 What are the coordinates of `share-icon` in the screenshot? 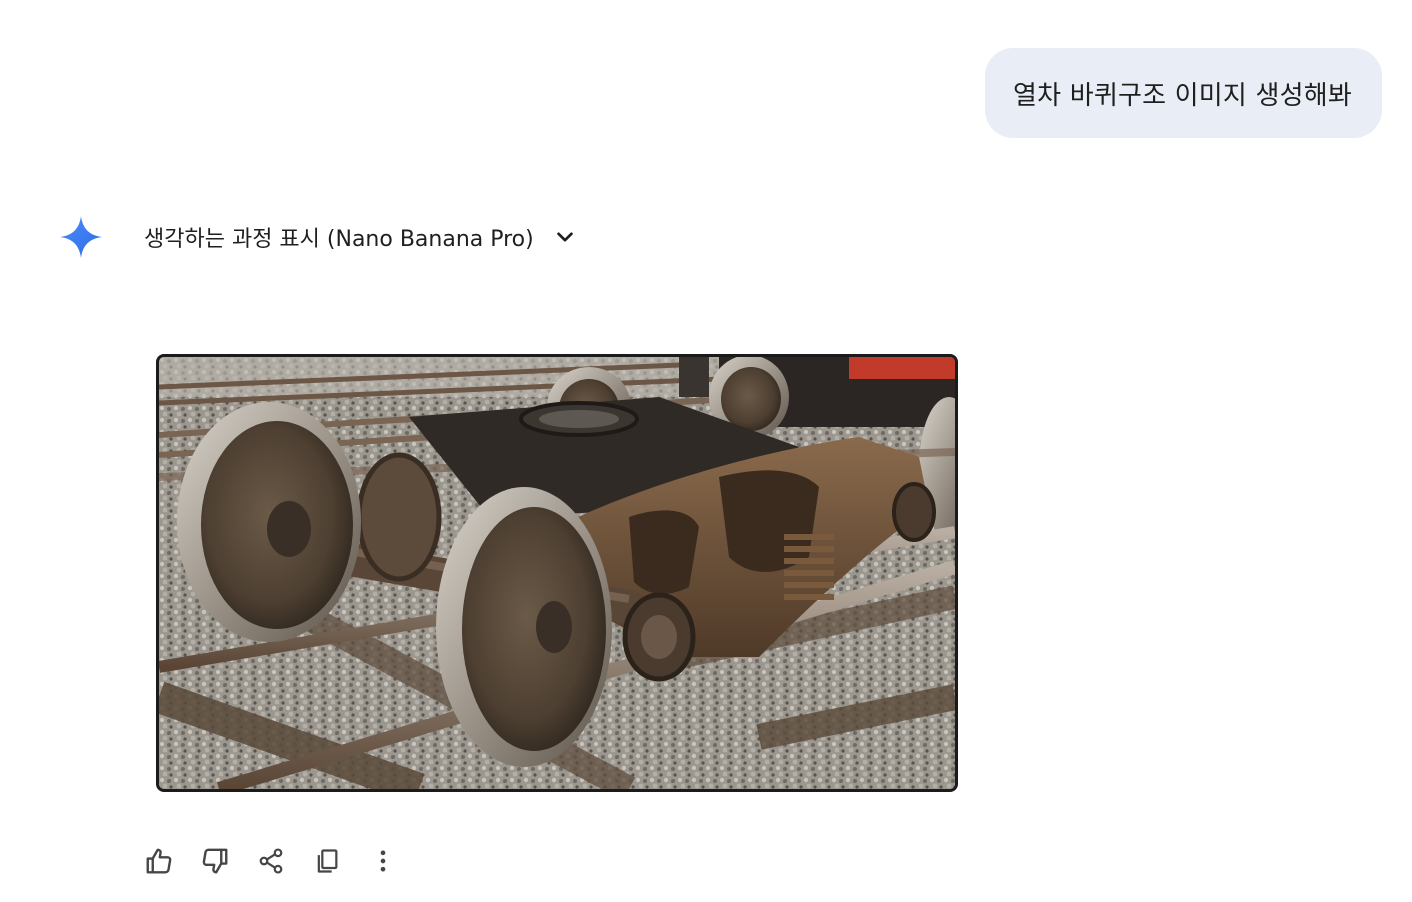 It's located at (271, 861).